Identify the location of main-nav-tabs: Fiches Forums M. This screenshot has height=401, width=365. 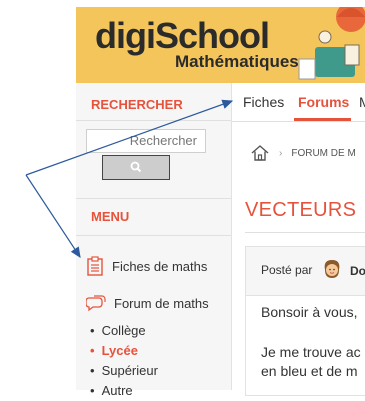
(298, 102).